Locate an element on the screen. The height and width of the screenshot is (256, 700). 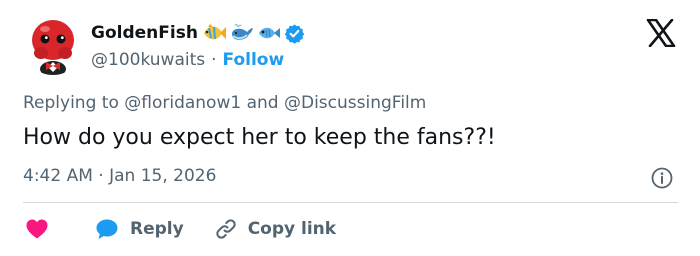
copy-link-label: Copy link is located at coordinates (292, 229).